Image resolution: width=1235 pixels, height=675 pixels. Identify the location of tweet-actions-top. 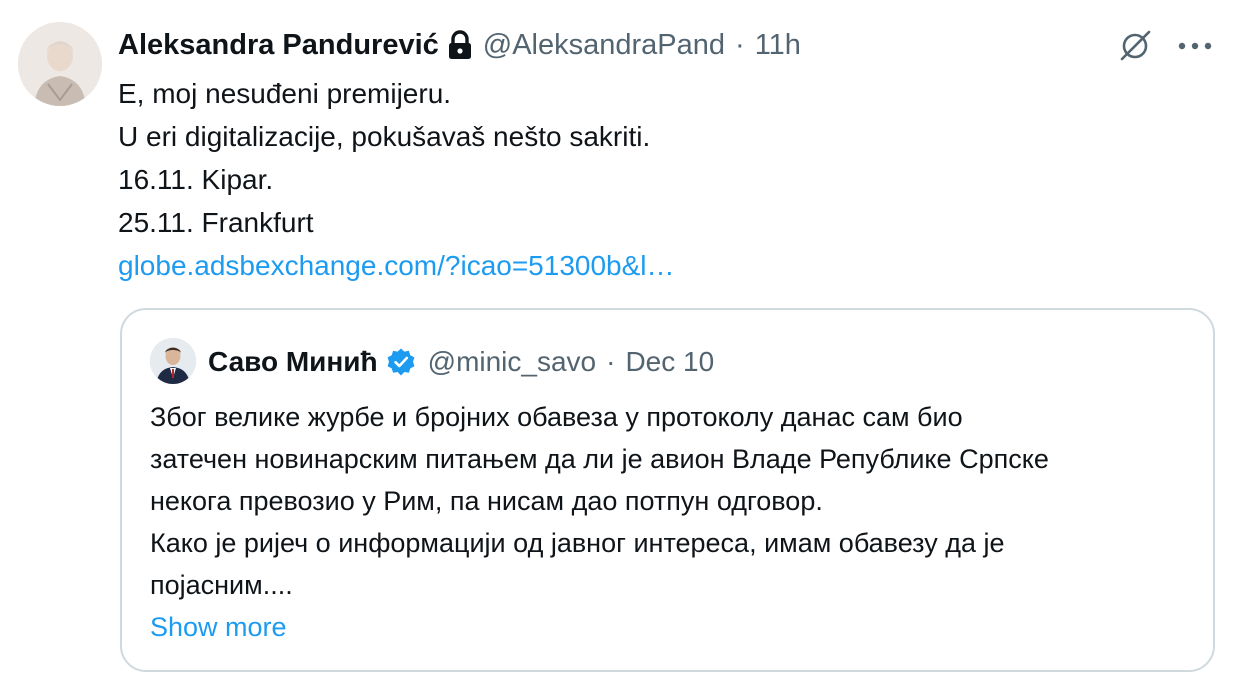
(1166, 46).